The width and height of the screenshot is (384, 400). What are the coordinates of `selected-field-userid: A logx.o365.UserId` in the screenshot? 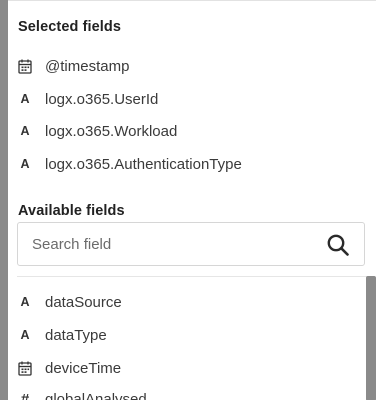 It's located at (88, 99).